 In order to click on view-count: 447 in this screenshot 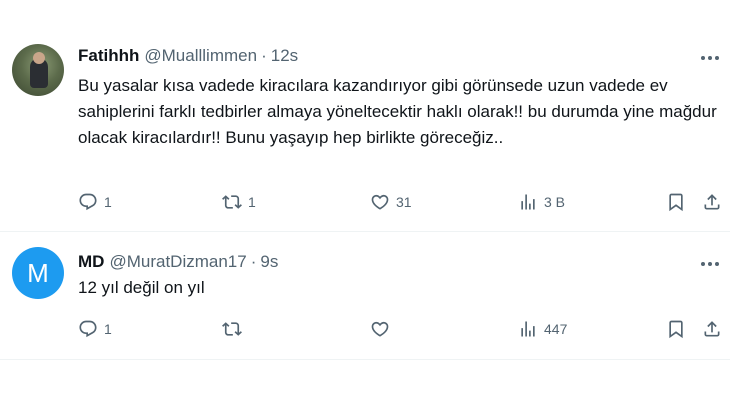, I will do `click(556, 329)`.